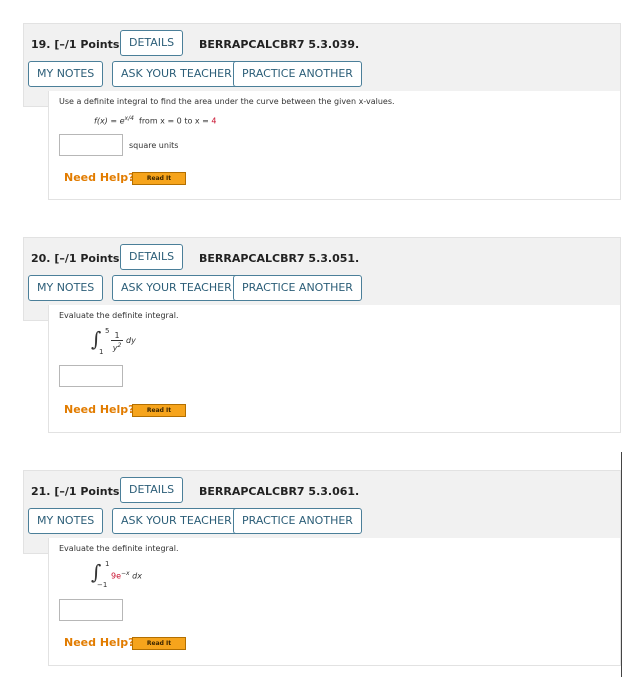 The image size is (624, 700). What do you see at coordinates (137, 576) in the screenshot?
I see `differential: dx` at bounding box center [137, 576].